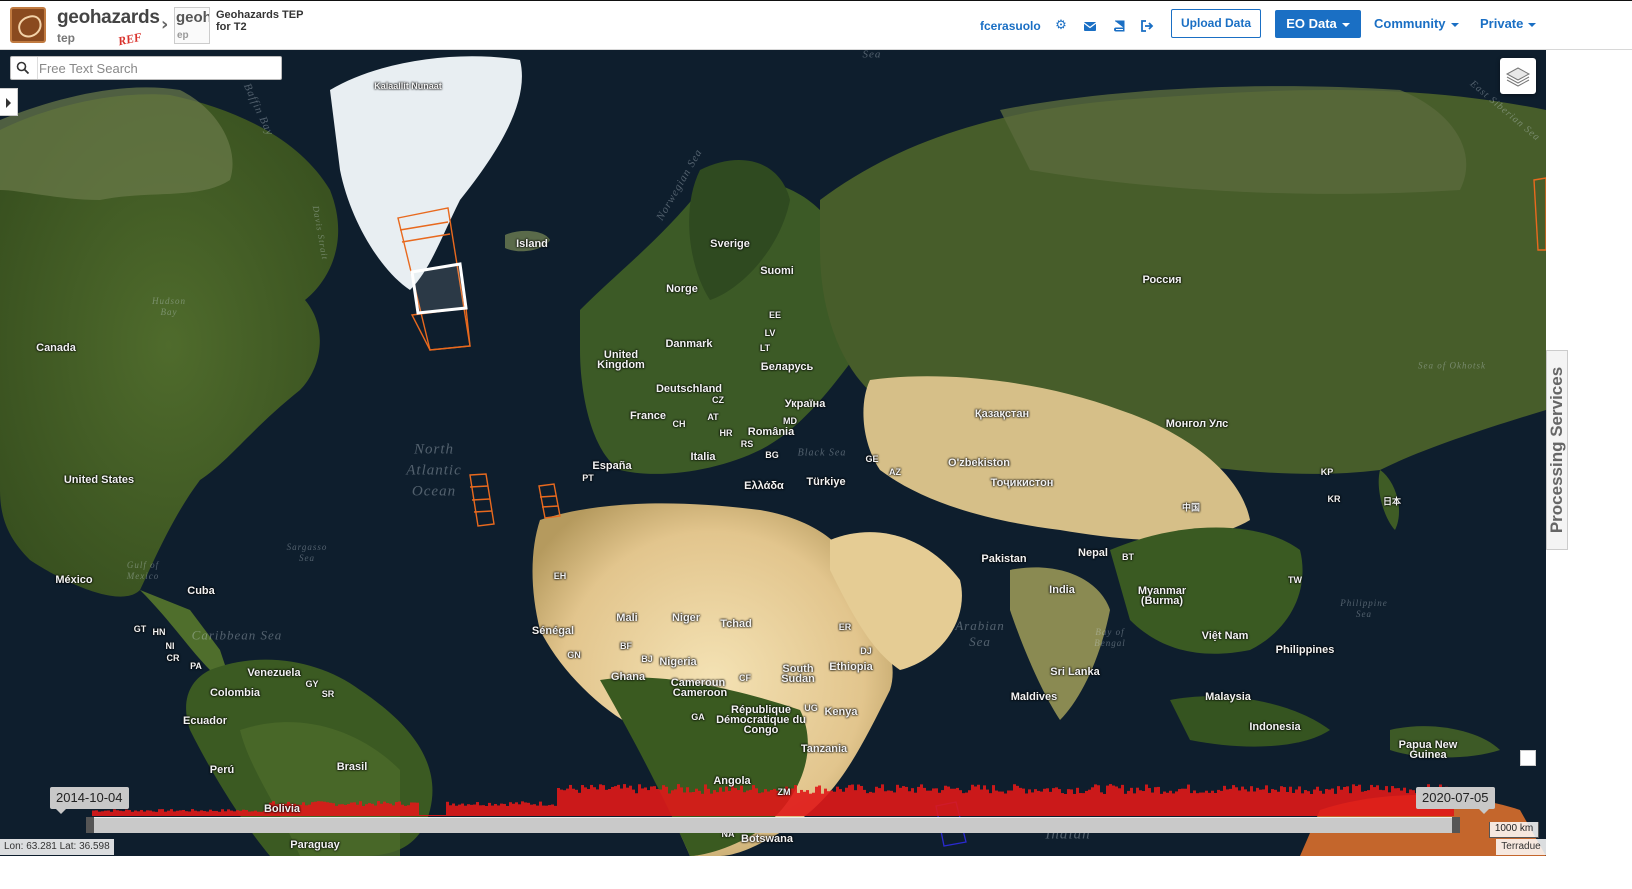 This screenshot has height=889, width=1632. What do you see at coordinates (1010, 26) in the screenshot?
I see `username-link: fcerasuolo` at bounding box center [1010, 26].